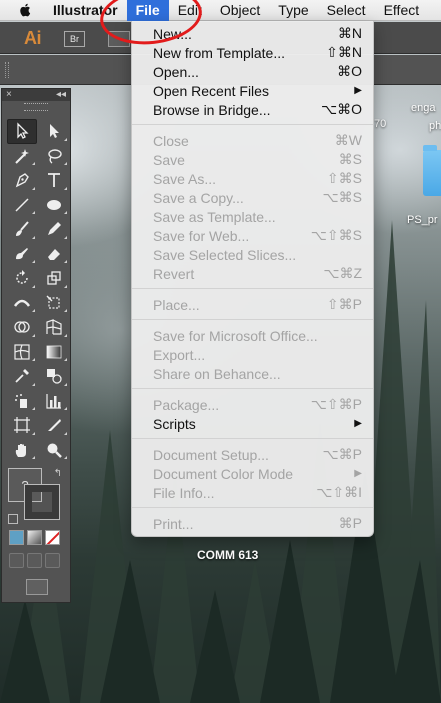 This screenshot has height=703, width=441. Describe the element at coordinates (22, 254) in the screenshot. I see `blob-brush-tool` at that location.